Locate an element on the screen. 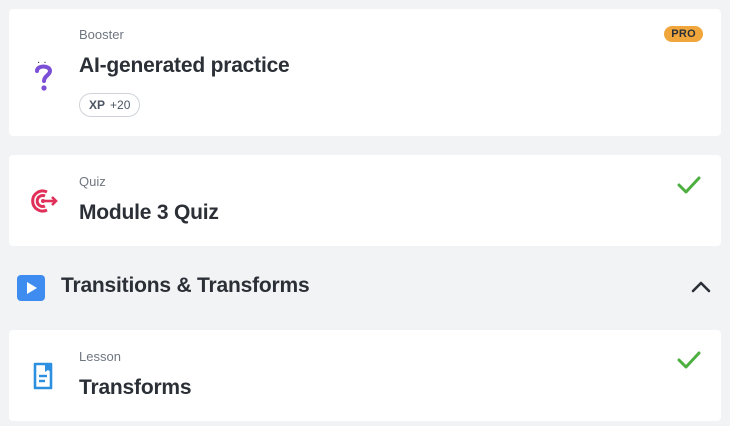 The height and width of the screenshot is (426, 730). lesson-doc-icon is located at coordinates (44, 378).